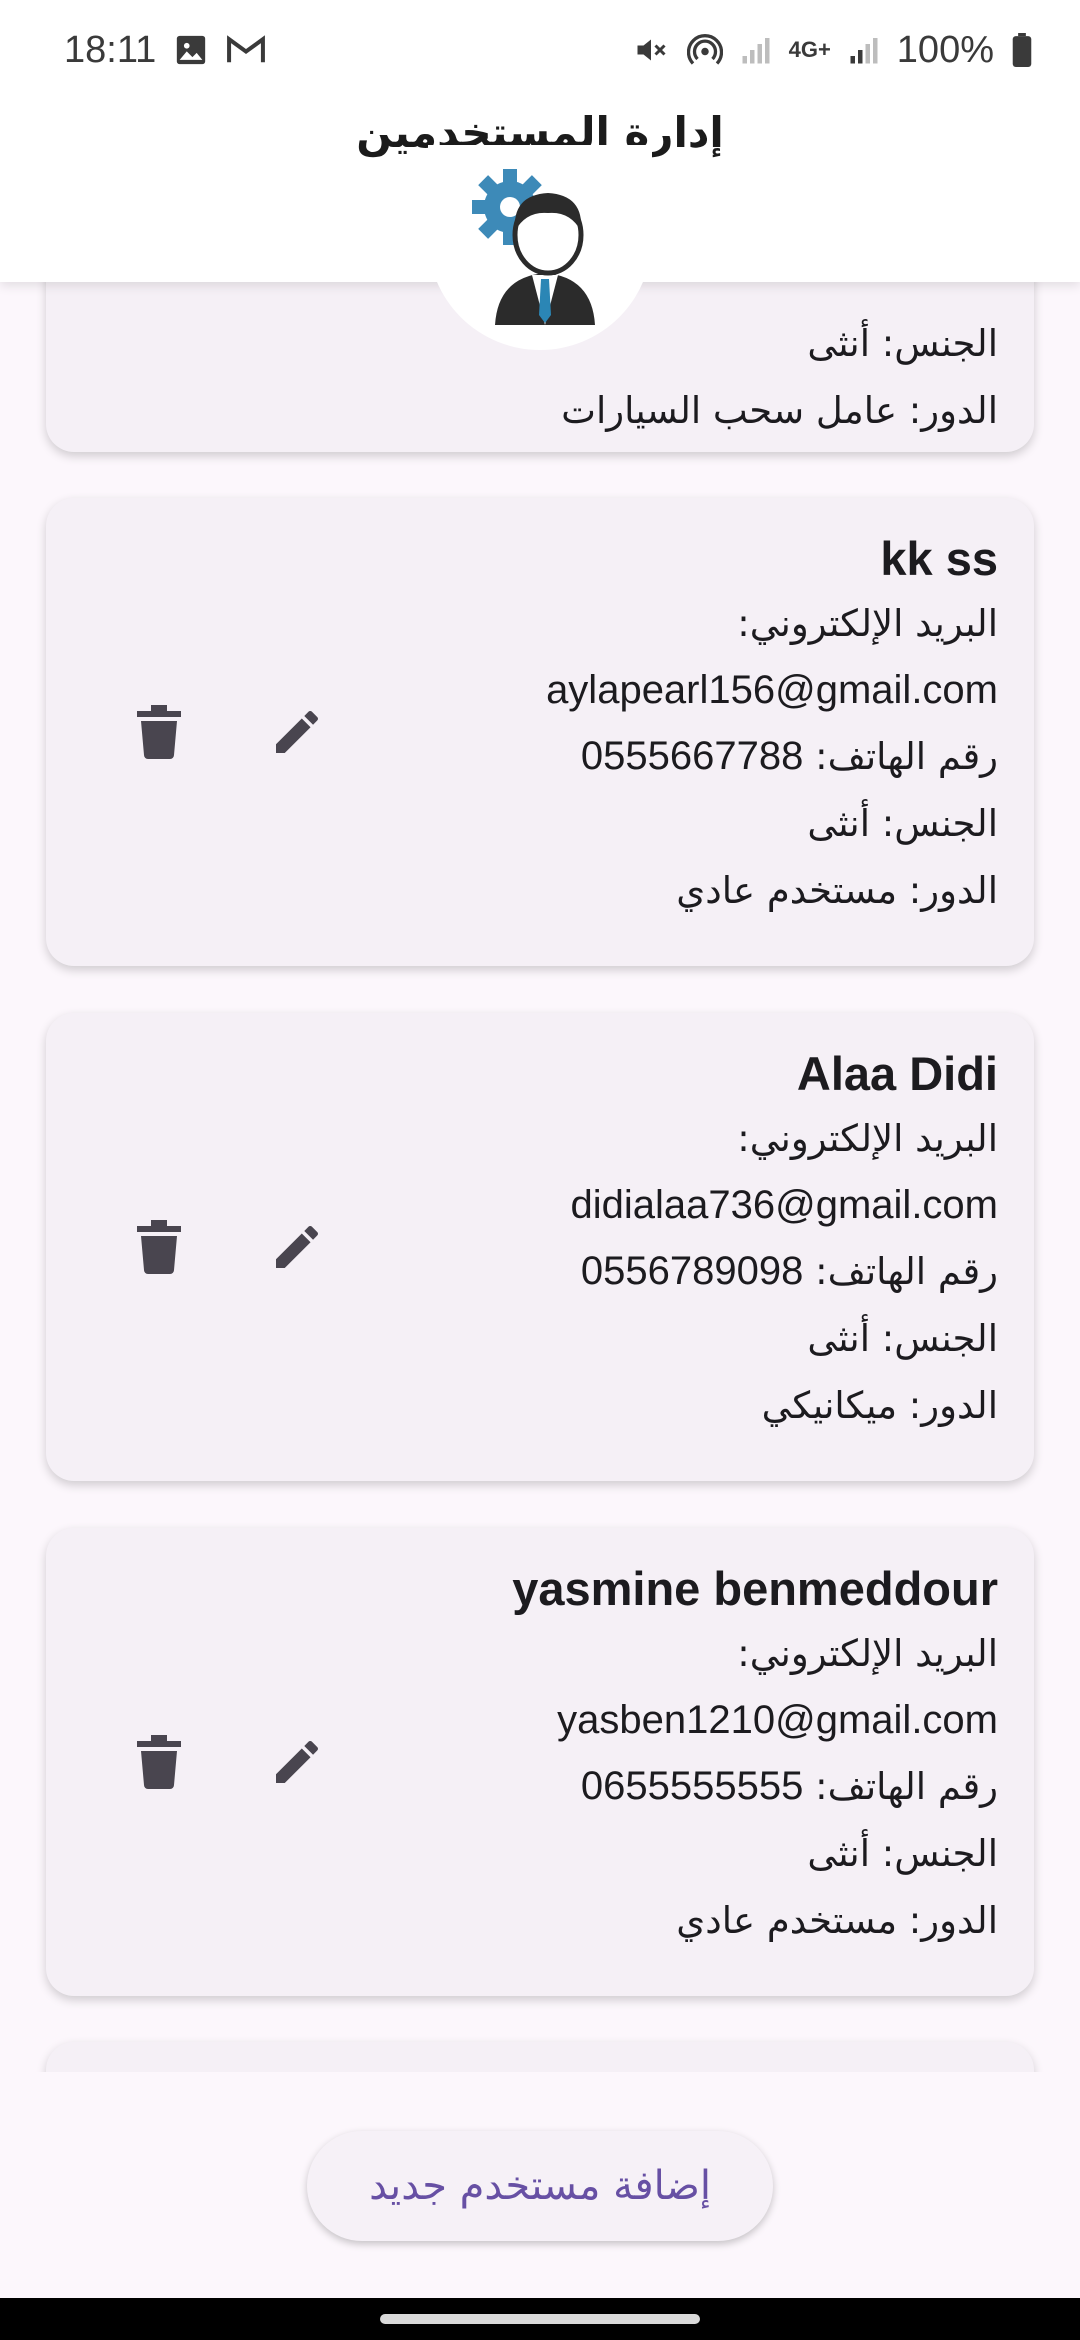  I want to click on home-handle, so click(540, 2319).